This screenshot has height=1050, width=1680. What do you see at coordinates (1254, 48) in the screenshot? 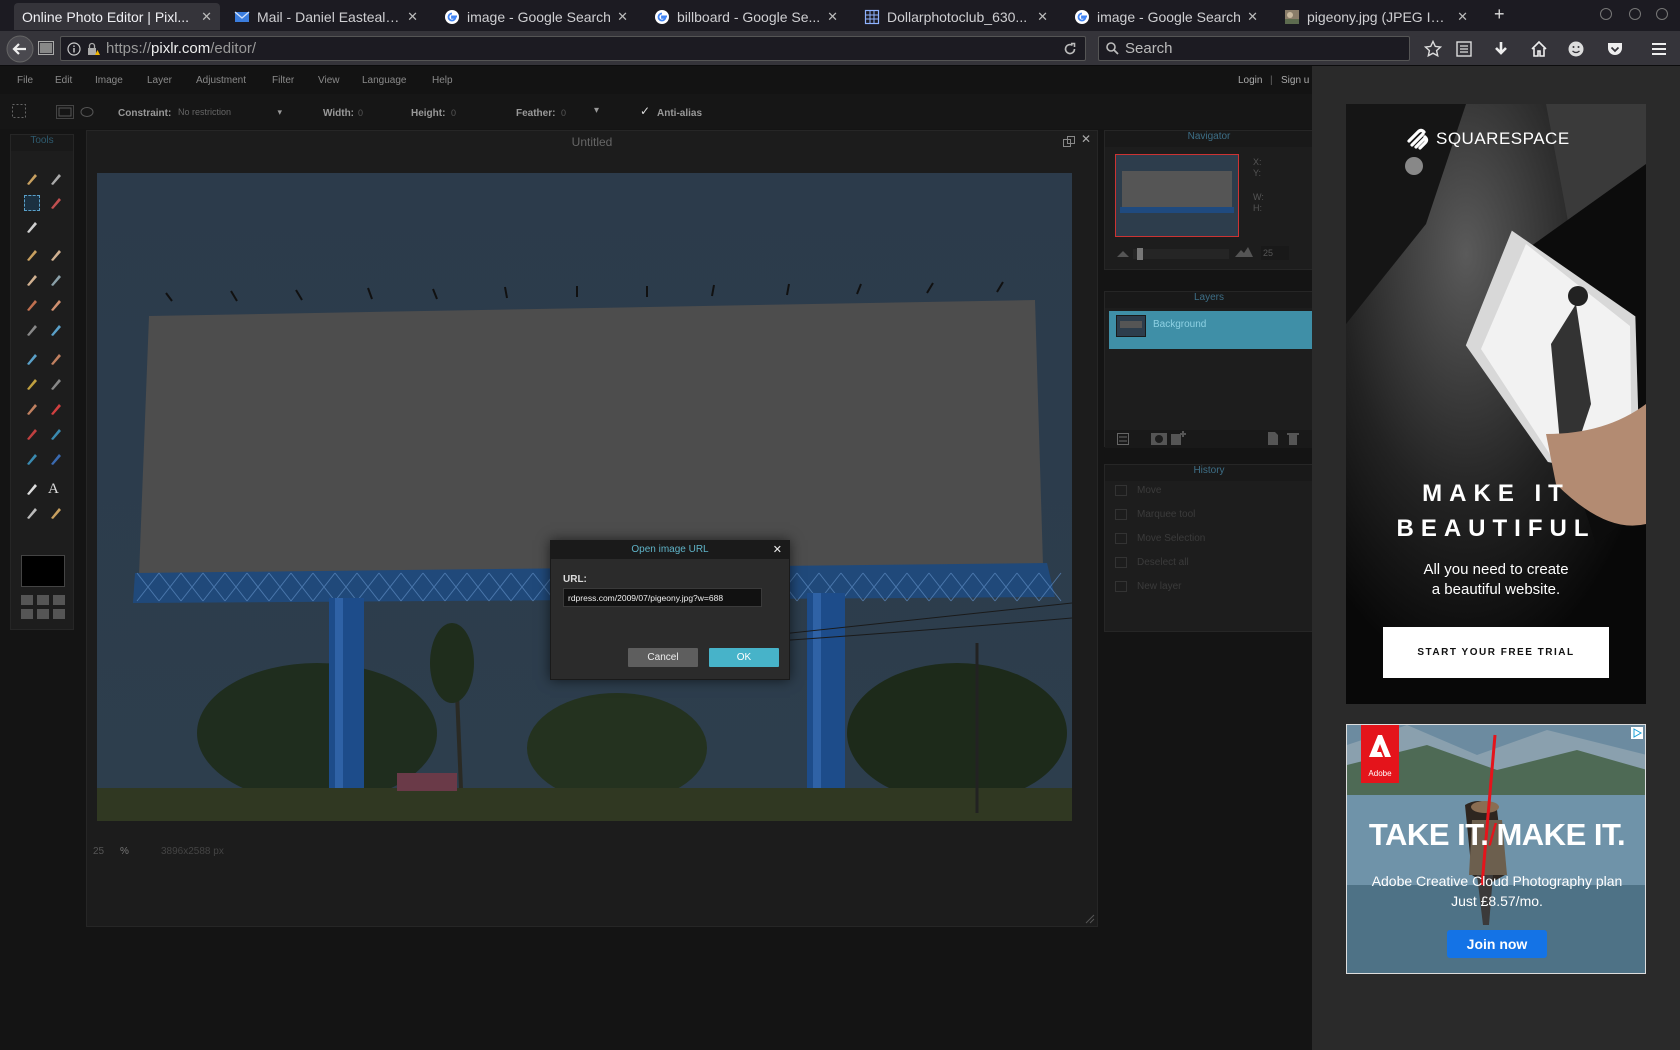
I see `search-bar: Search` at bounding box center [1254, 48].